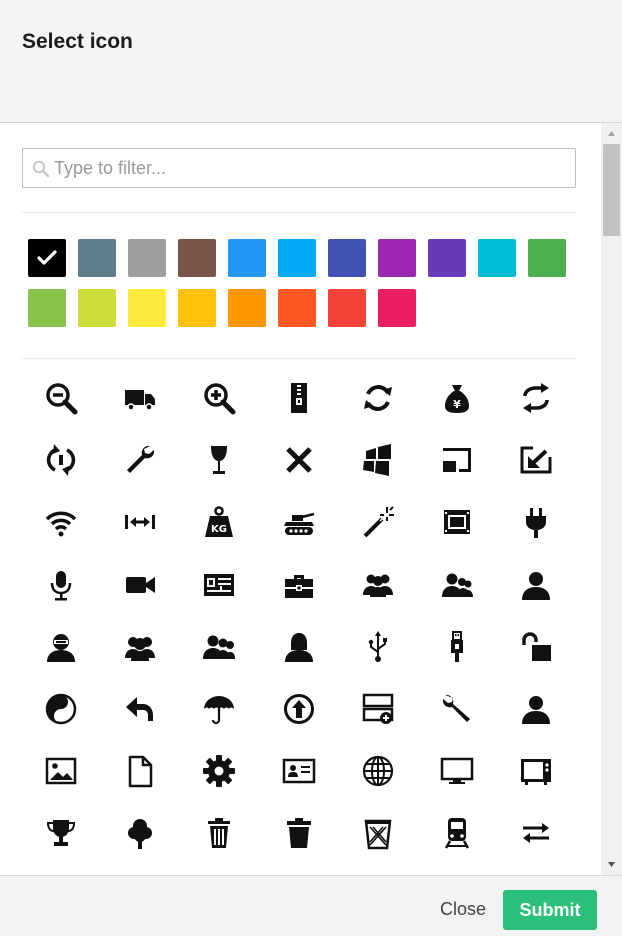 This screenshot has height=936, width=622. I want to click on scroll-up-icon, so click(611, 133).